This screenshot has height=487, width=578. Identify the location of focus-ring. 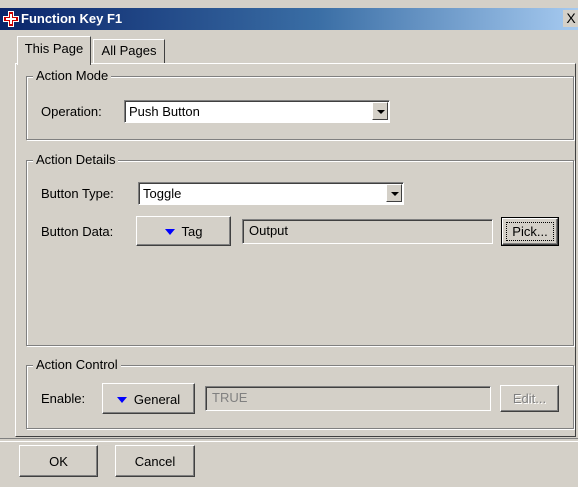
(530, 231).